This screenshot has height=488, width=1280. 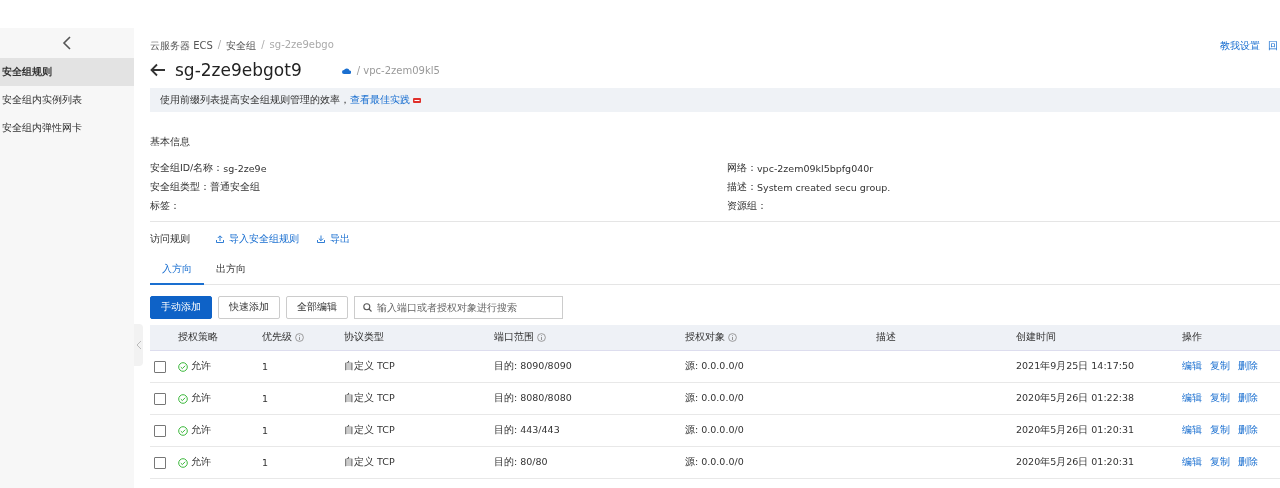 I want to click on info-value: sg-2ze9e, so click(x=245, y=168).